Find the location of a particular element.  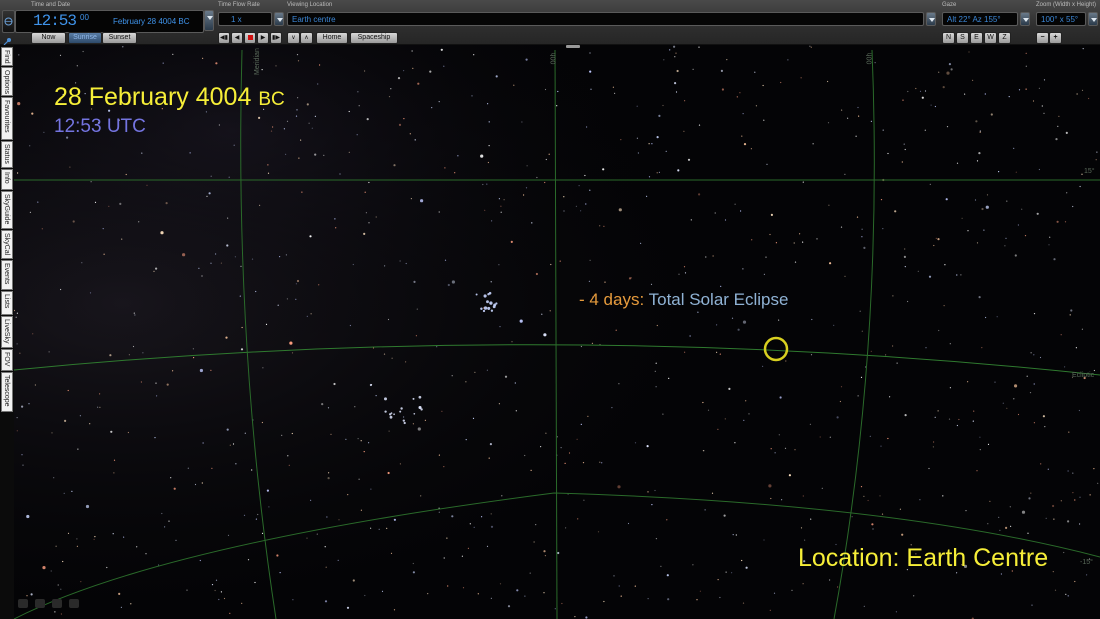

chevron-up-icon: ∧ is located at coordinates (306, 38).